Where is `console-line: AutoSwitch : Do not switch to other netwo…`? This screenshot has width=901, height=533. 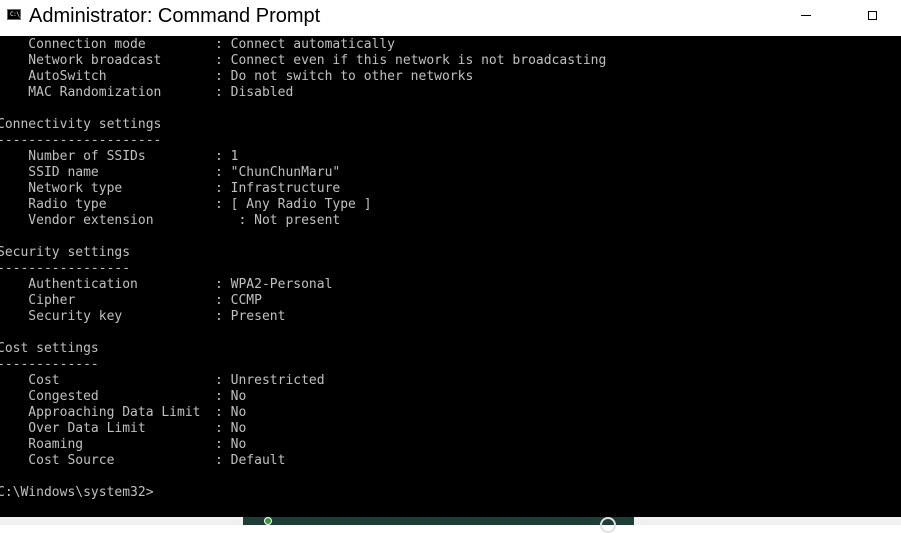
console-line: AutoSwitch : Do not switch to other netwo… is located at coordinates (450, 77).